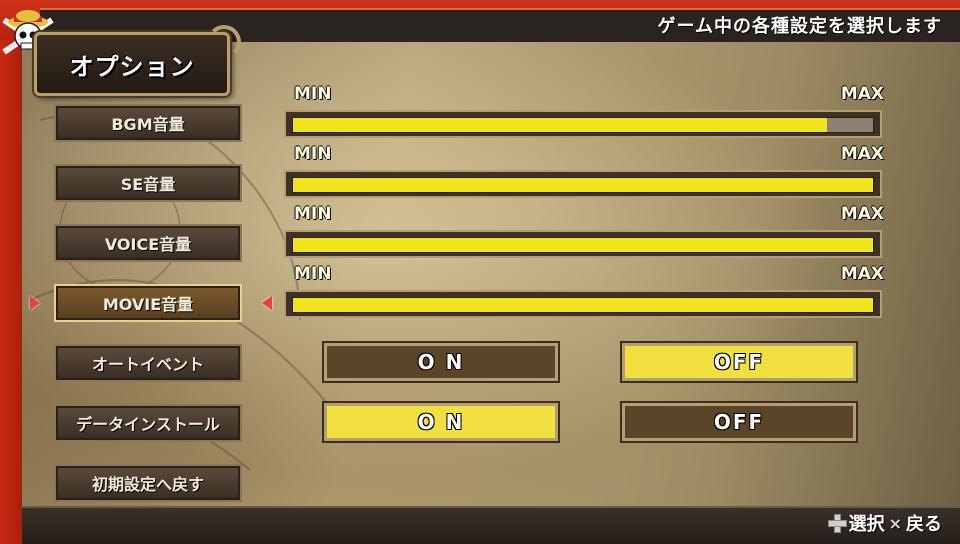 Image resolution: width=960 pixels, height=544 pixels. What do you see at coordinates (11, 272) in the screenshot?
I see `left-frame-band` at bounding box center [11, 272].